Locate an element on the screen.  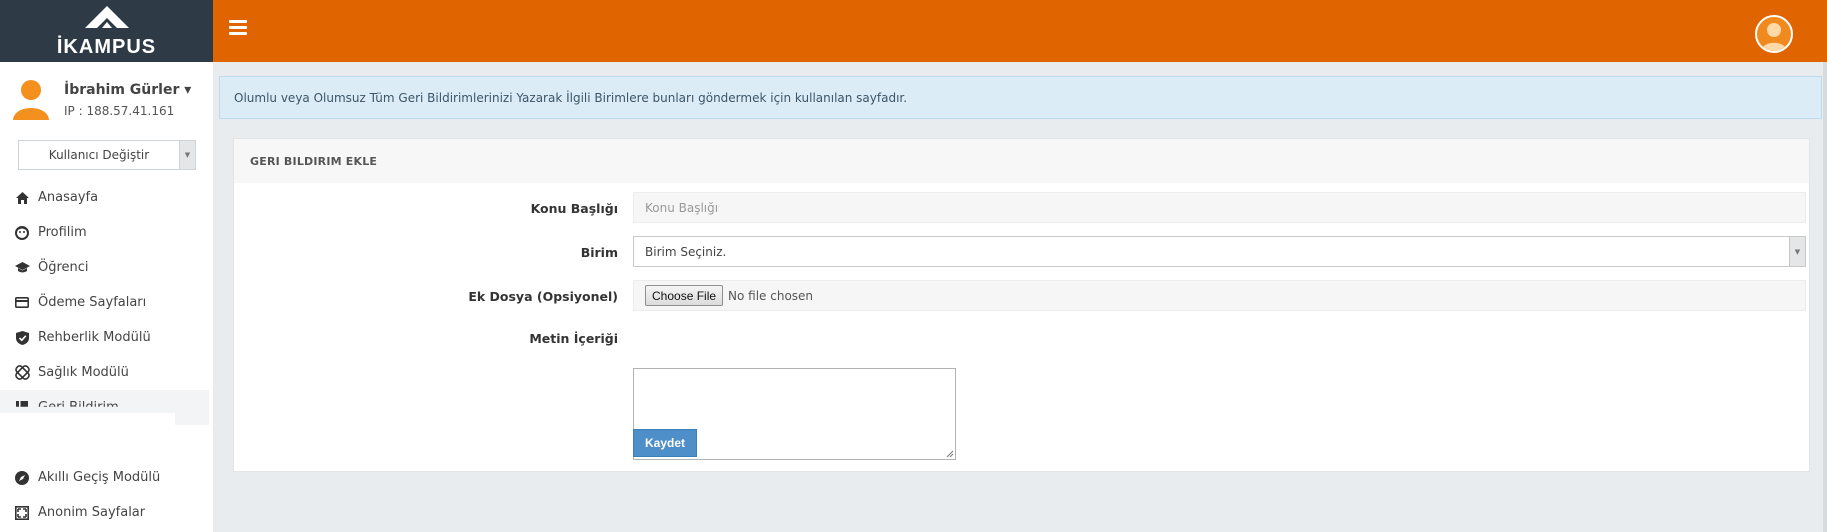
bandage-icon is located at coordinates (22, 373).